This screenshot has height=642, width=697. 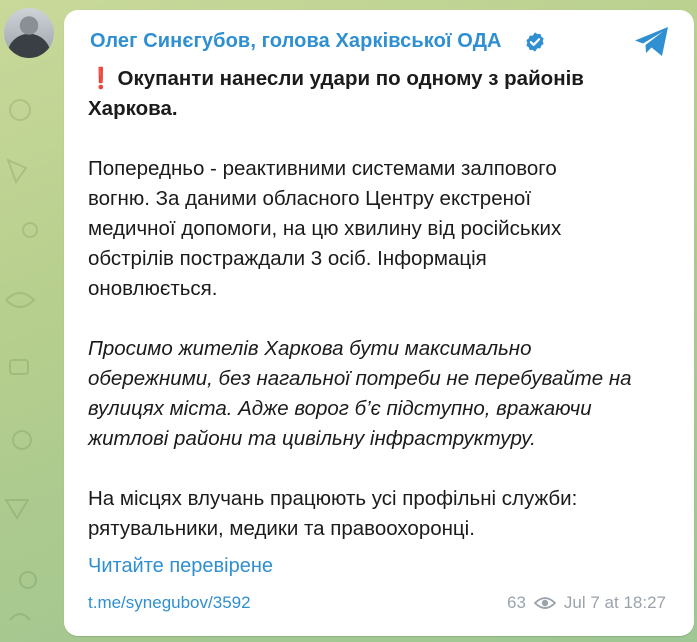 What do you see at coordinates (29, 33) in the screenshot?
I see `channel-avatar` at bounding box center [29, 33].